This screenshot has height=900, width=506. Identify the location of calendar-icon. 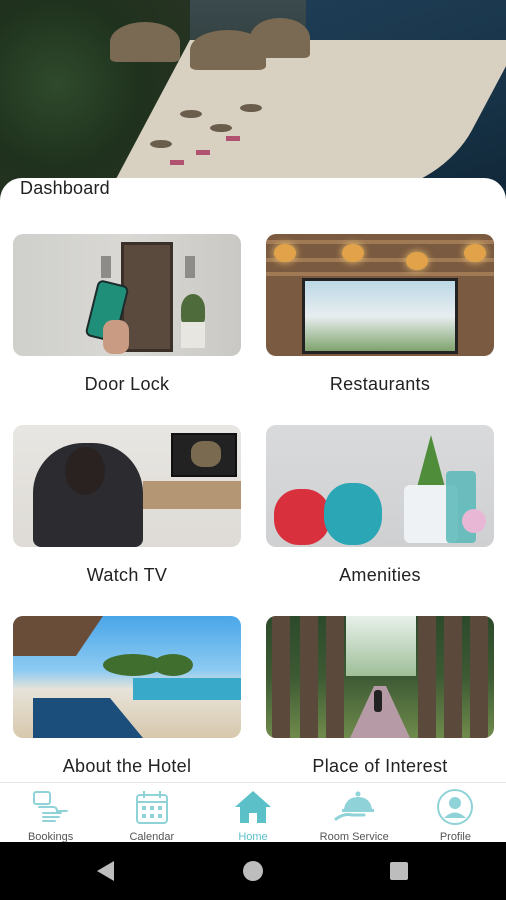
(152, 807).